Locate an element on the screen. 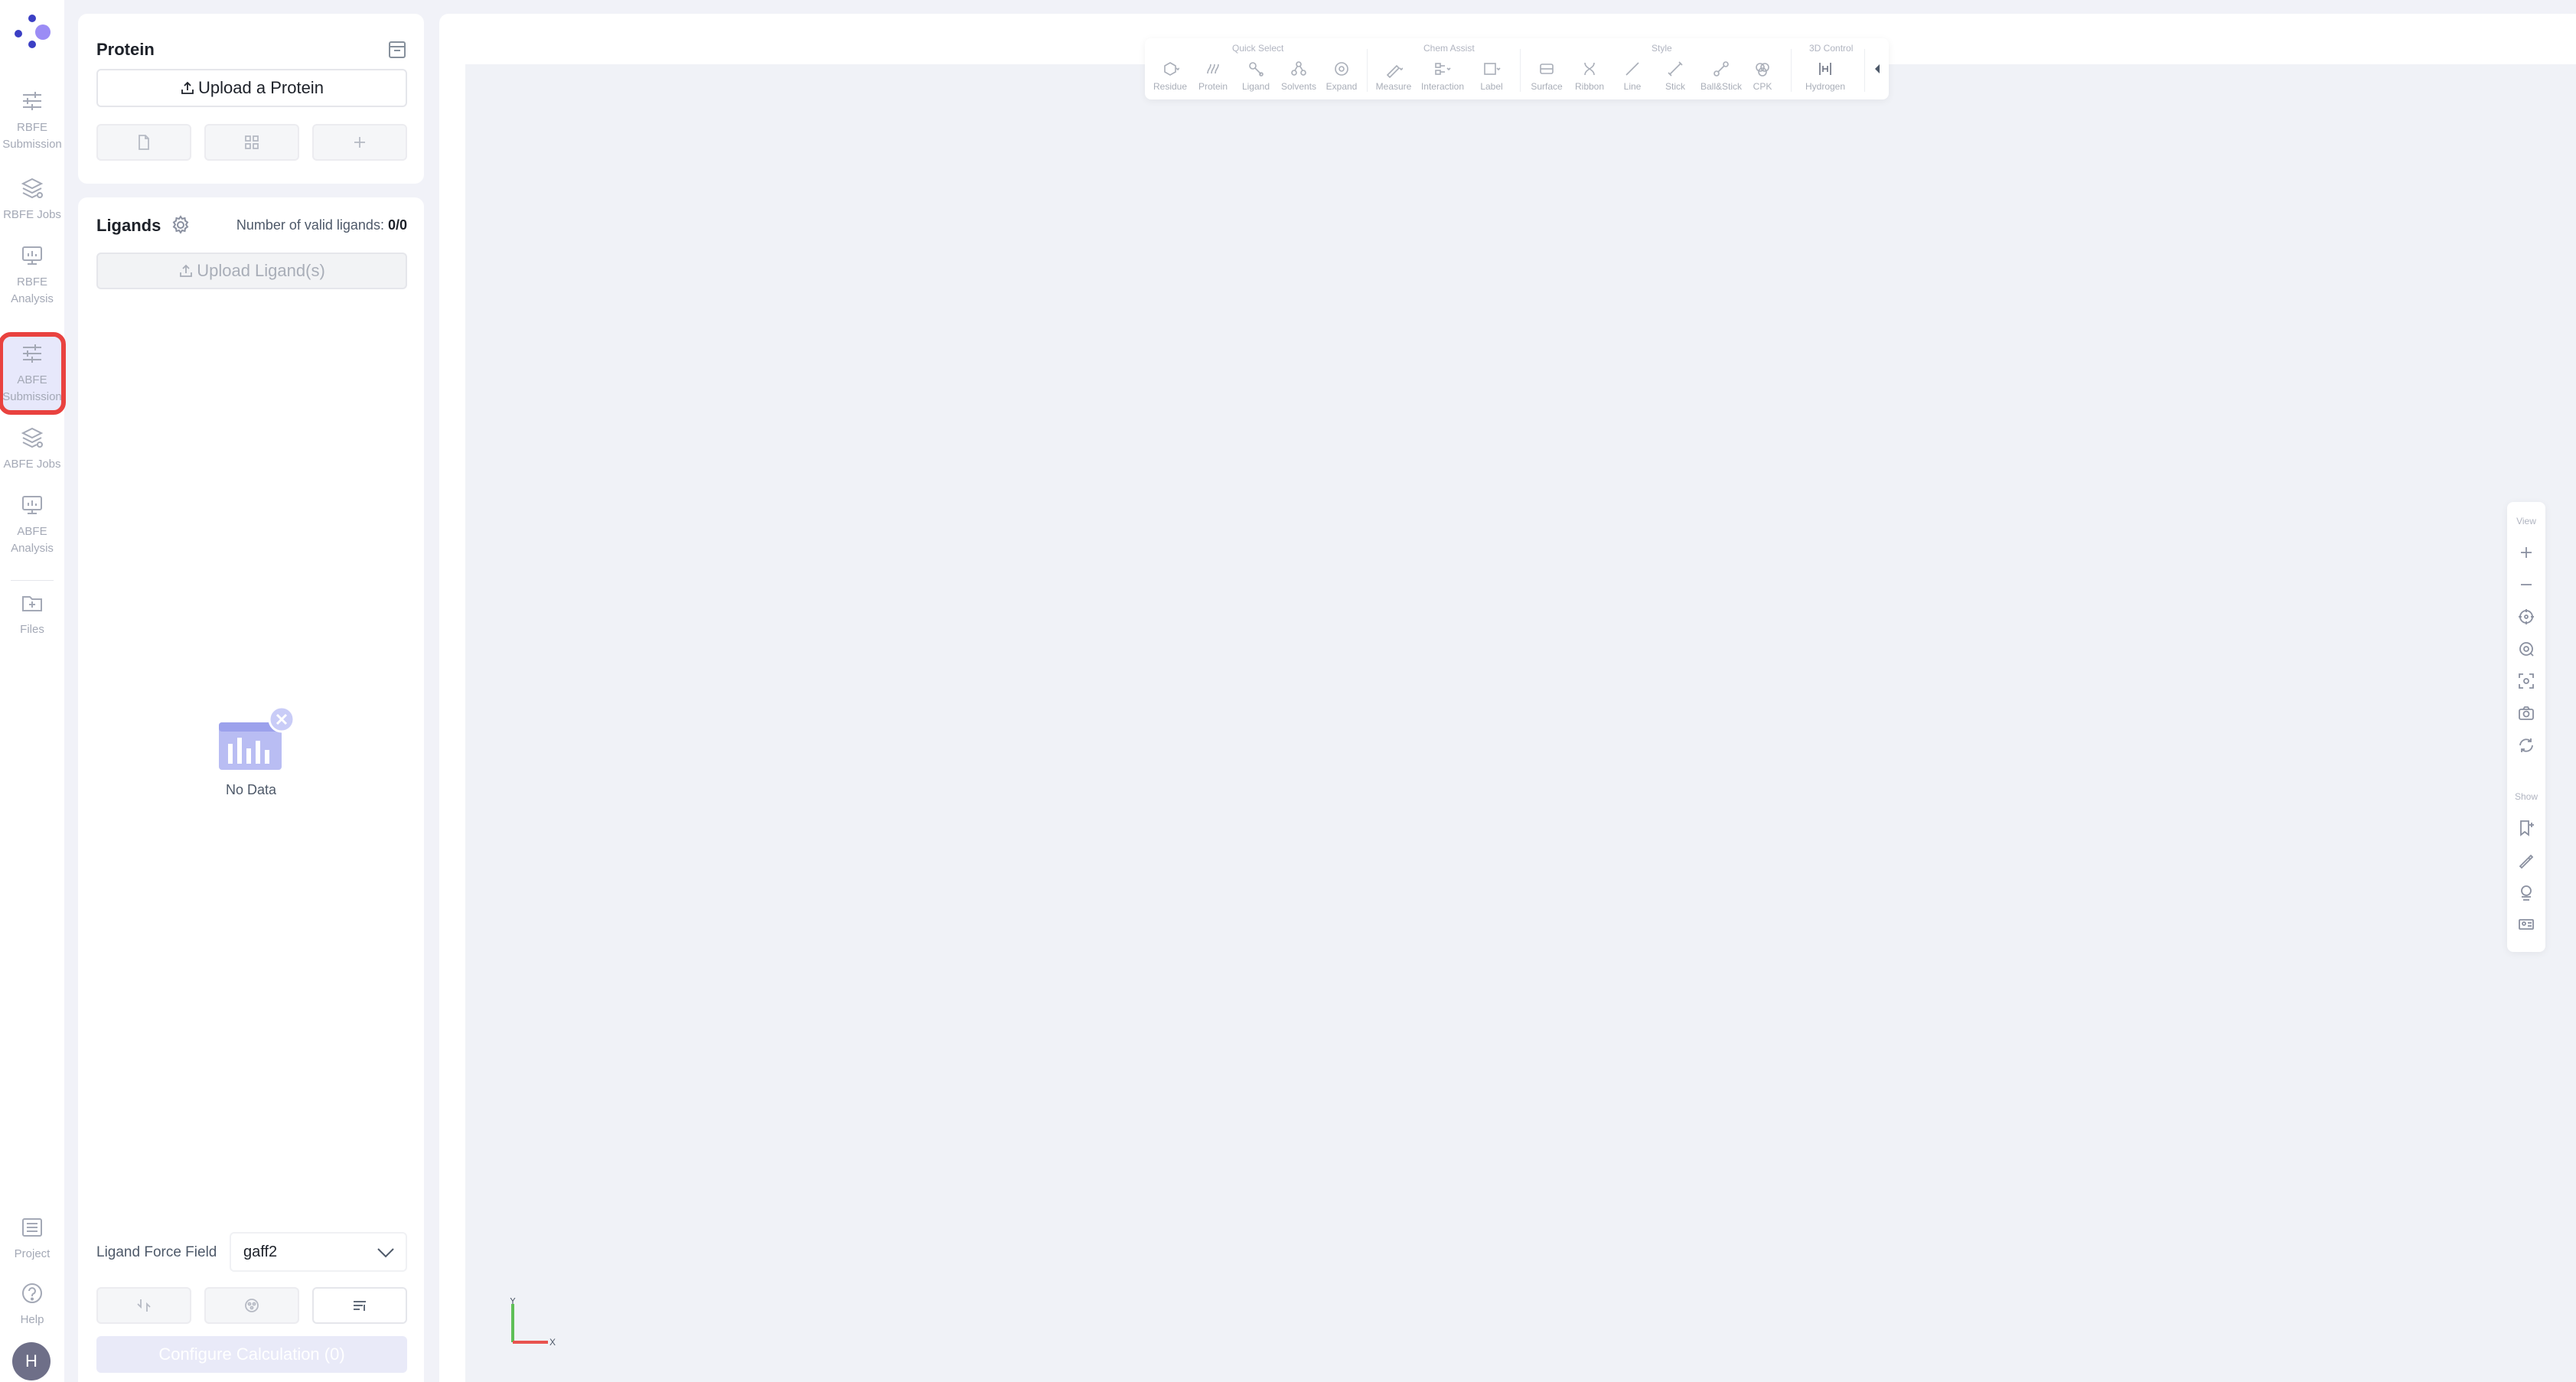  ball-stick-icon is located at coordinates (1722, 69).